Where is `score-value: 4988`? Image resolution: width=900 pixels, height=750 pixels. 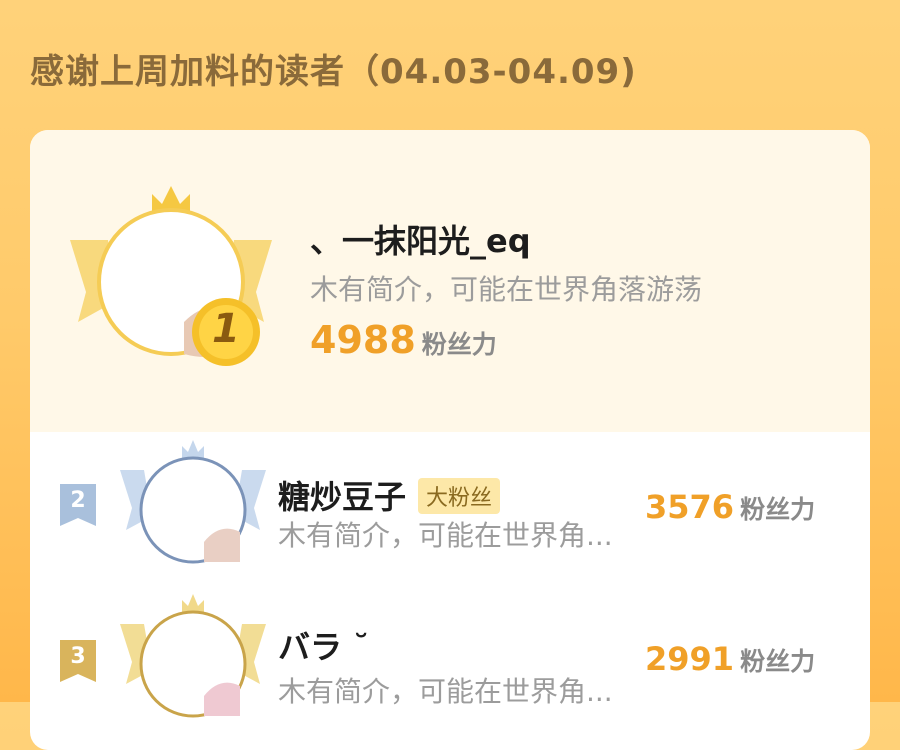 score-value: 4988 is located at coordinates (363, 340).